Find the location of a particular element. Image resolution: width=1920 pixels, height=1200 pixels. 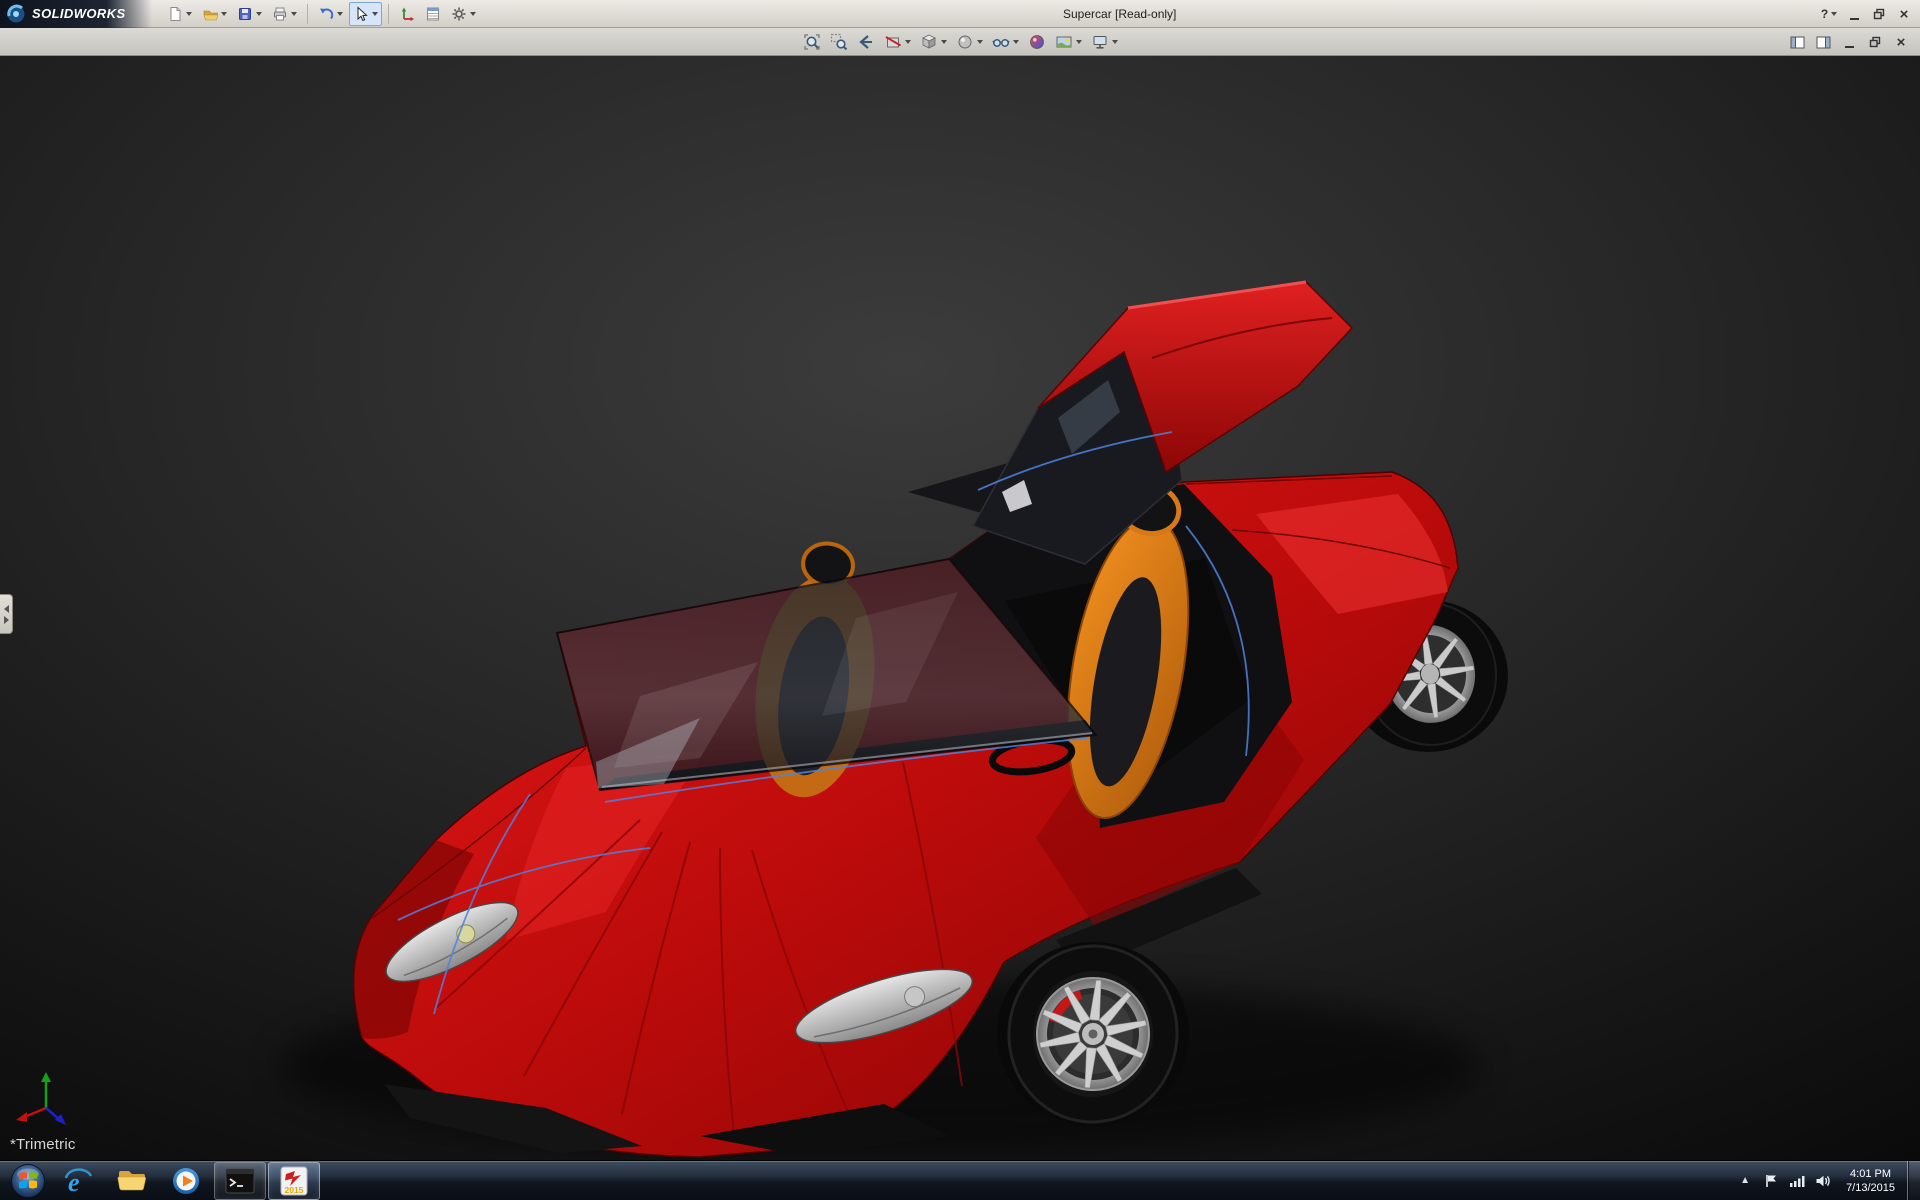

select-button is located at coordinates (365, 13).